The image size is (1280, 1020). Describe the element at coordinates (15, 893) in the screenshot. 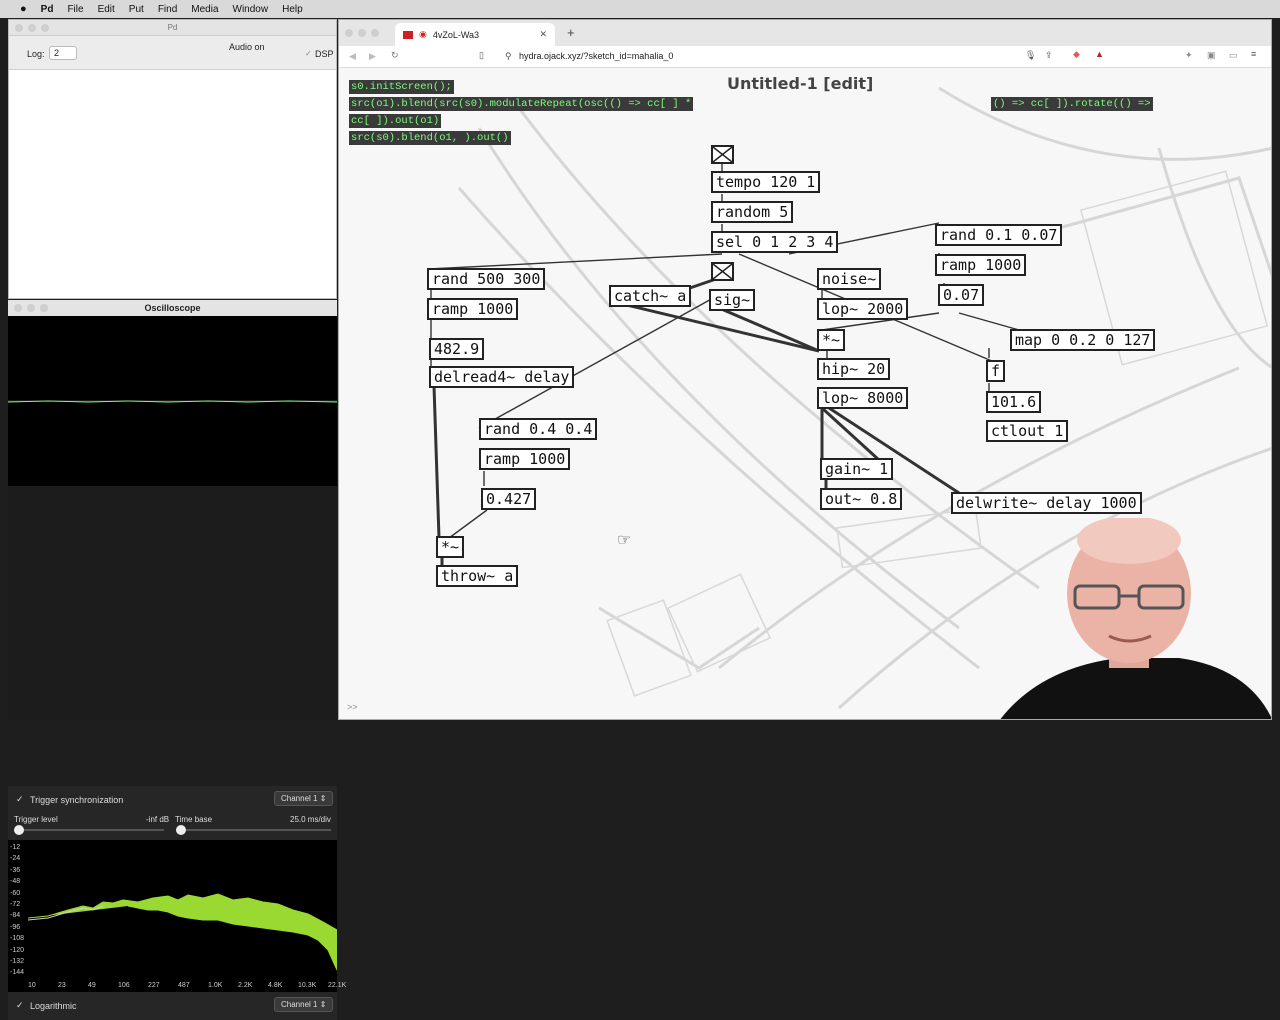

I see `db-tick-label: -60` at that location.